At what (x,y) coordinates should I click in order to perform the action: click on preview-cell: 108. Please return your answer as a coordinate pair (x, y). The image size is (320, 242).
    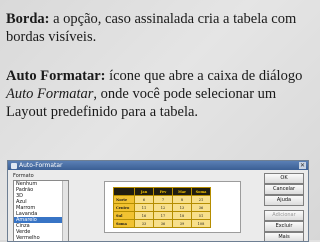
    Looking at the image, I should click on (201, 223).